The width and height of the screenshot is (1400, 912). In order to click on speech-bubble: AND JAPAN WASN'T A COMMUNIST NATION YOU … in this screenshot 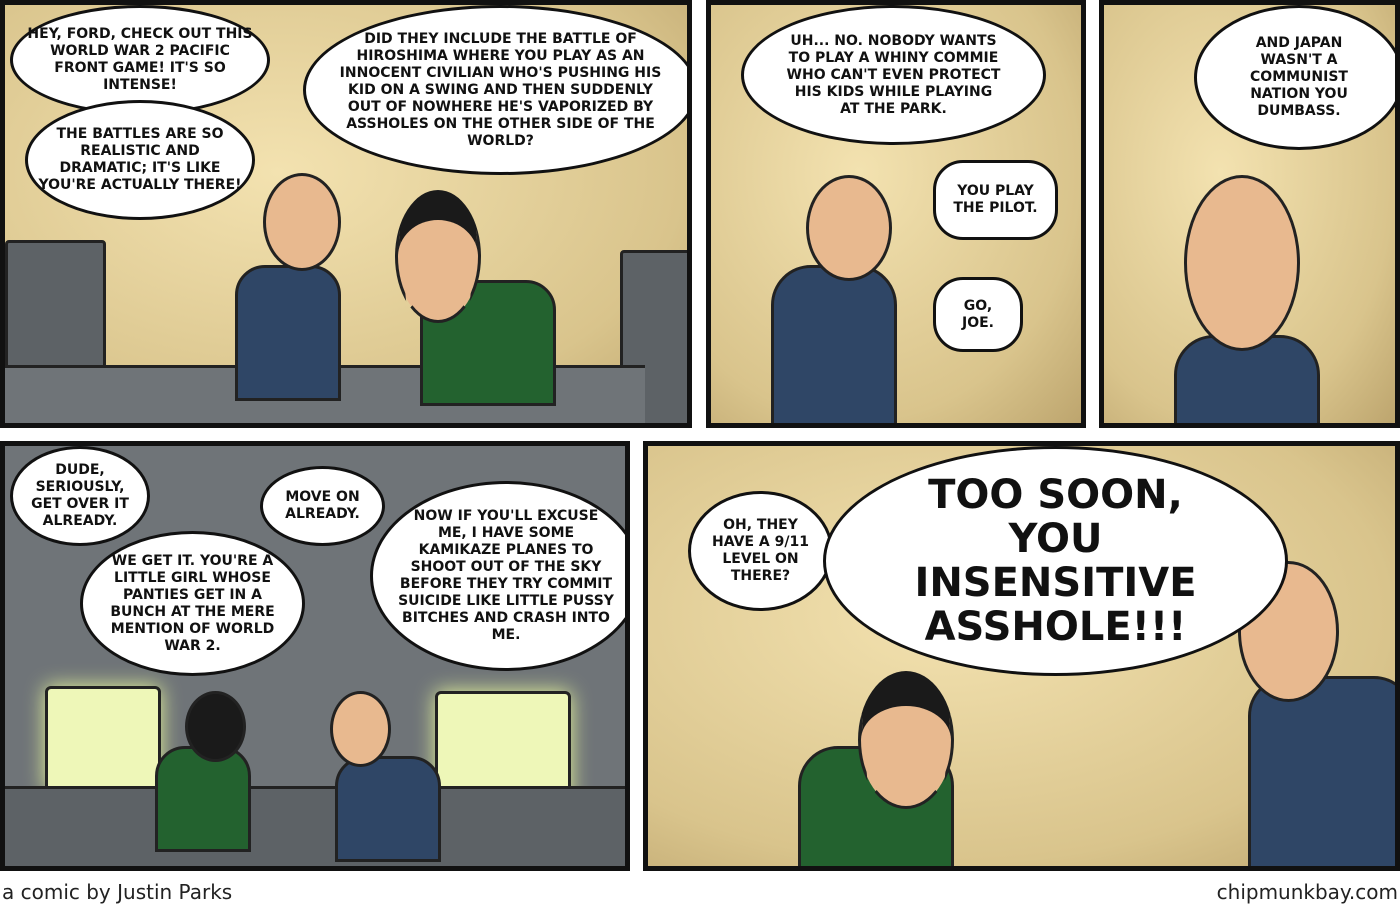, I will do `click(1294, 77)`.